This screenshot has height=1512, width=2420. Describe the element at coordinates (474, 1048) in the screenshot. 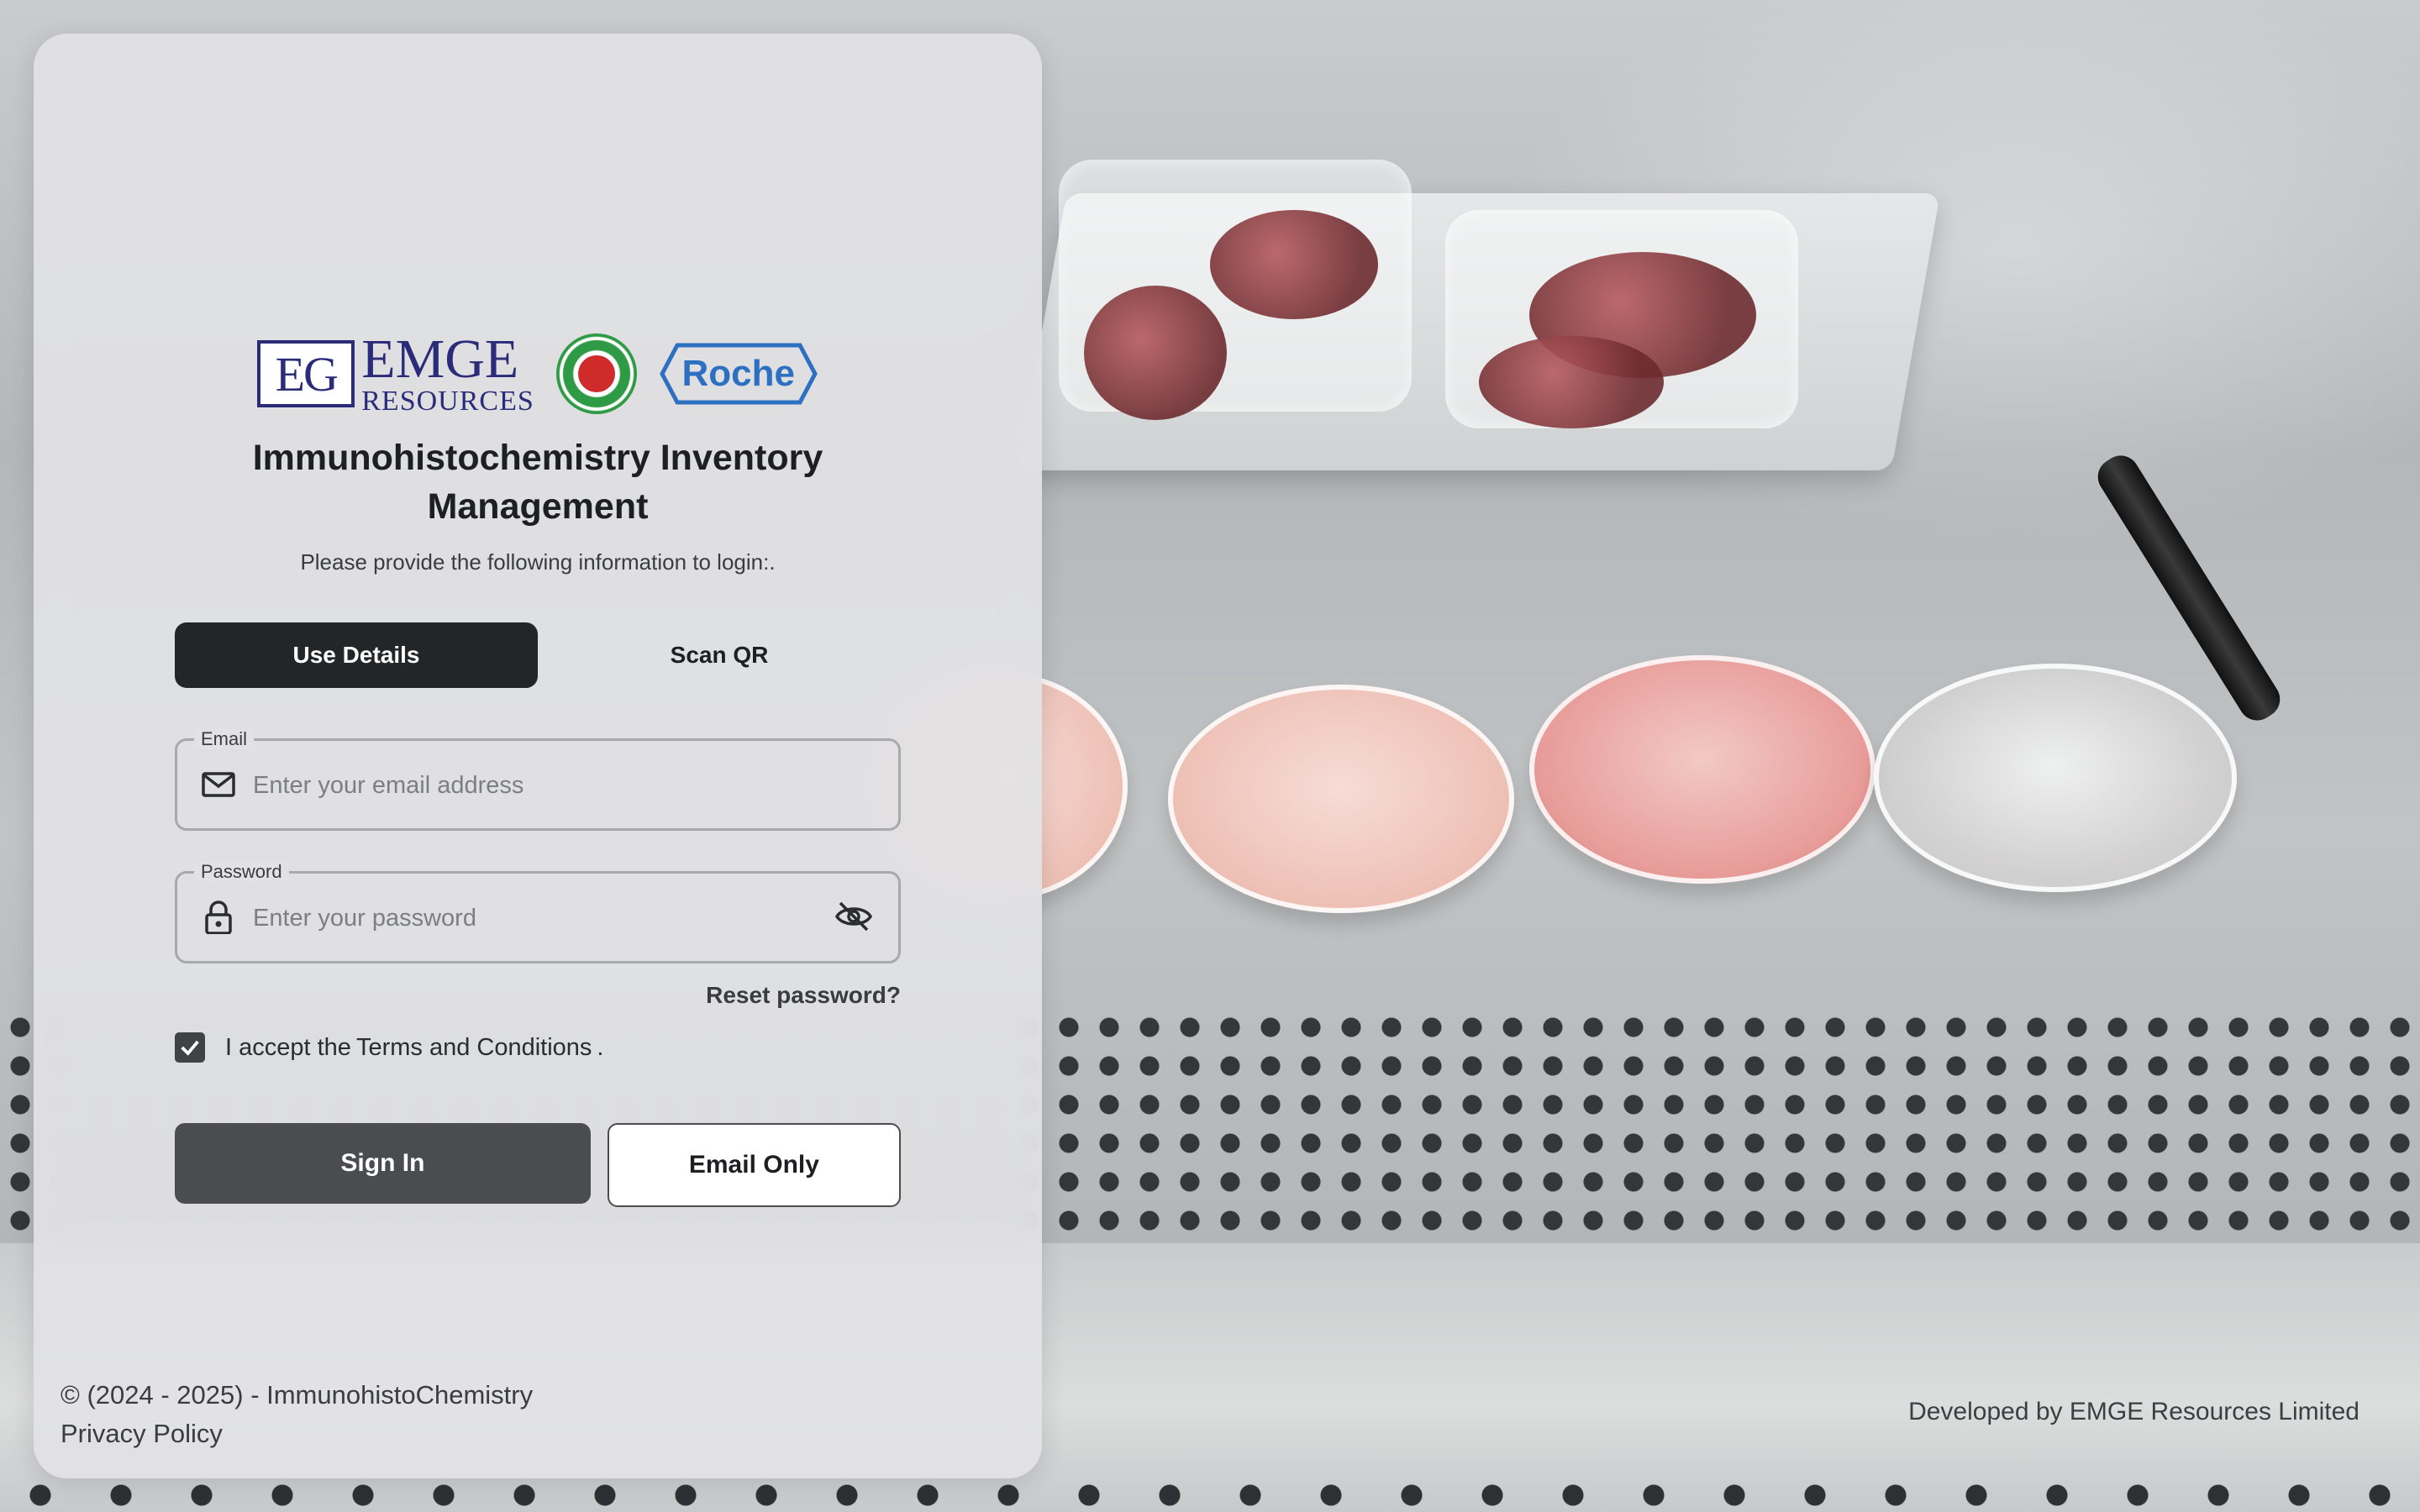

I see `terms-link: Terms and Conditions` at that location.